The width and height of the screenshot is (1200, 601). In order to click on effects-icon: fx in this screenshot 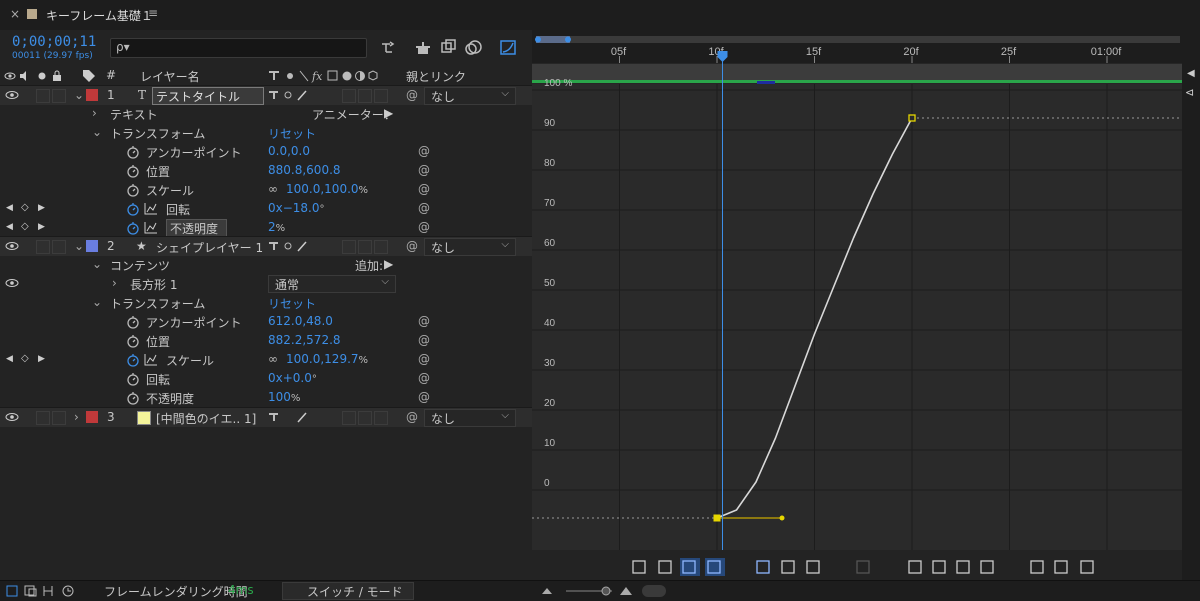, I will do `click(317, 76)`.